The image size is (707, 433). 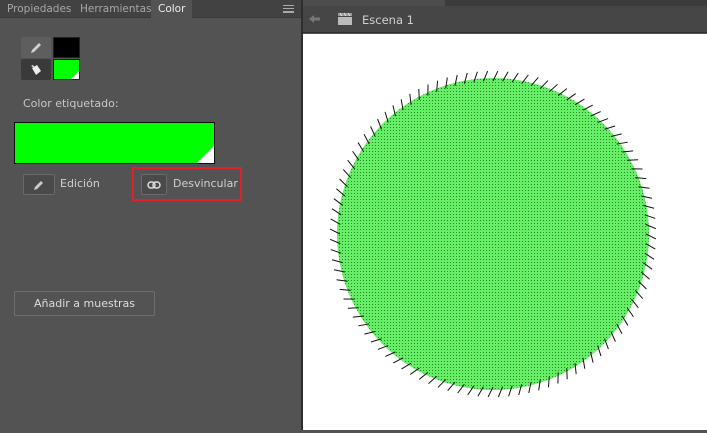 I want to click on labeled-color-label: Color etiquetado:, so click(x=71, y=103).